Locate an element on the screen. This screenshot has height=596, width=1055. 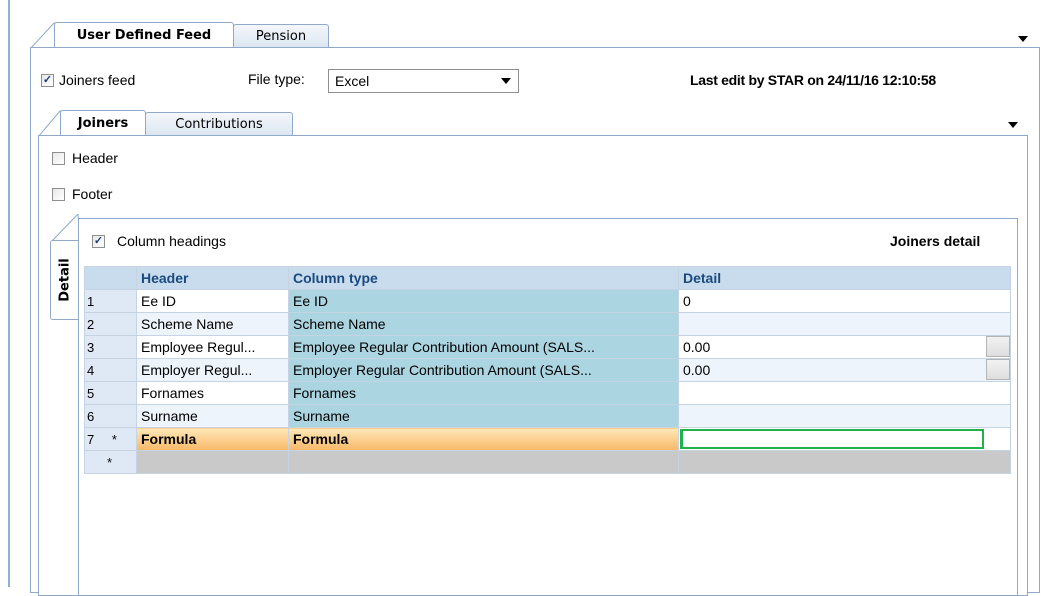
column-headings-label: Column headings is located at coordinates (171, 241).